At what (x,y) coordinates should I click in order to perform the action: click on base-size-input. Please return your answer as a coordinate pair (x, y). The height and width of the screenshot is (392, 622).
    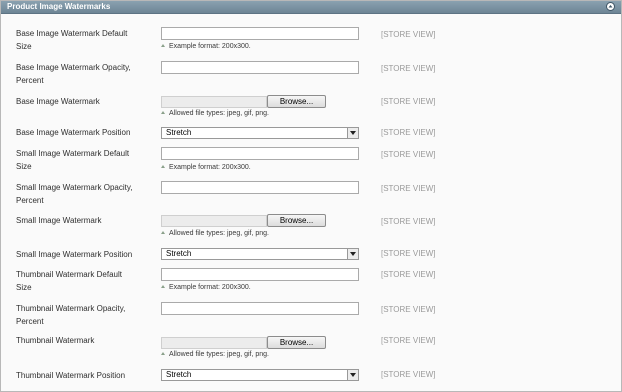
    Looking at the image, I should click on (260, 33).